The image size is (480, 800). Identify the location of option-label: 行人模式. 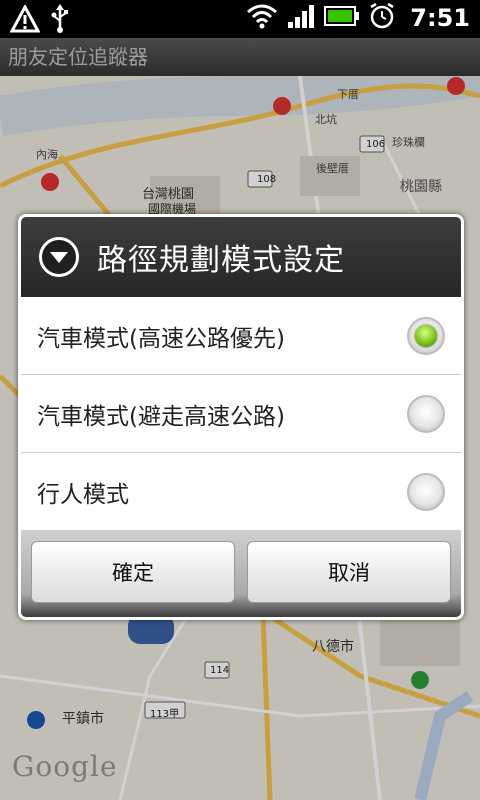
(83, 494).